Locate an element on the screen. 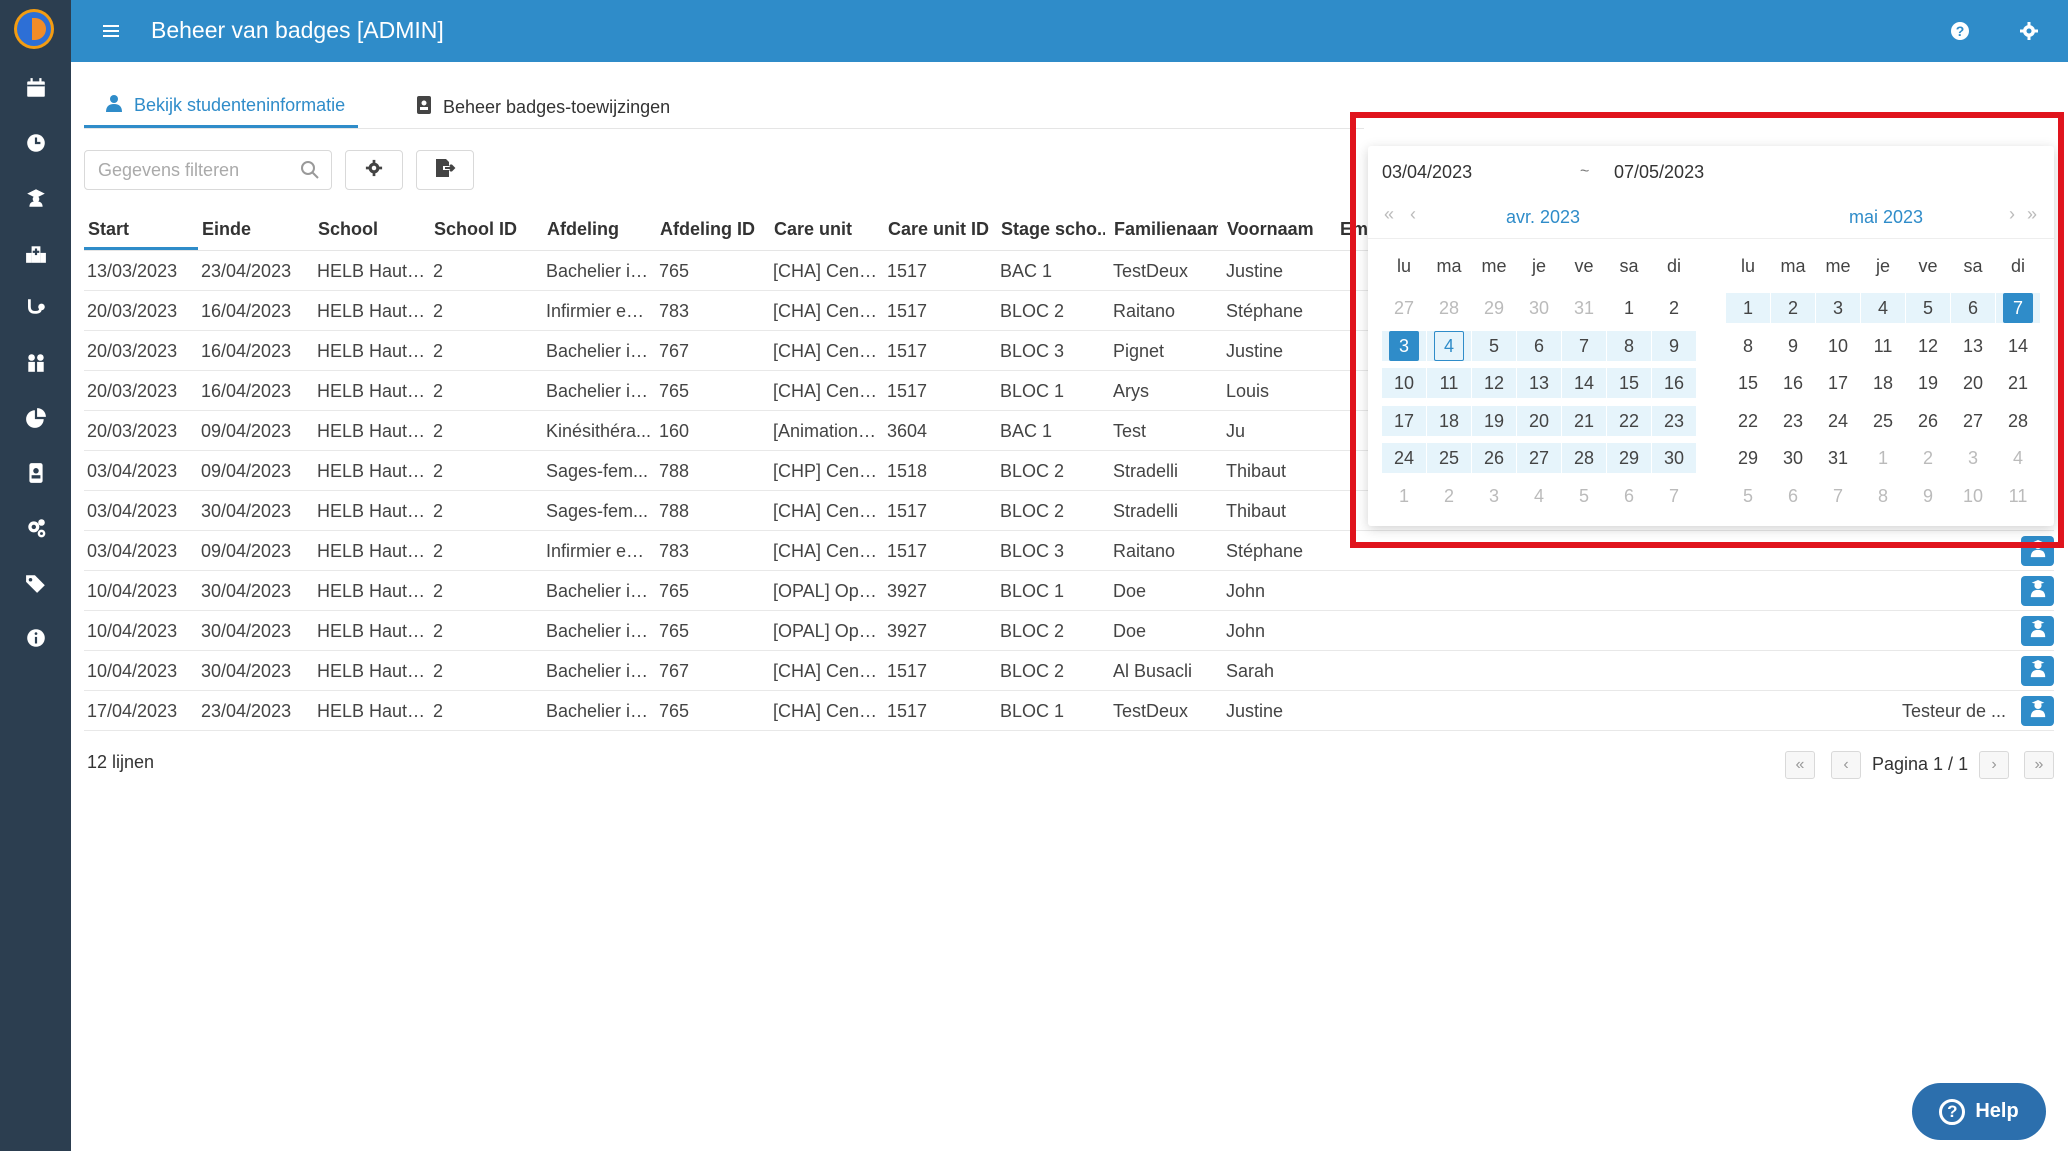 This screenshot has width=2068, height=1151. table-cell: BAC 1 is located at coordinates (1026, 271).